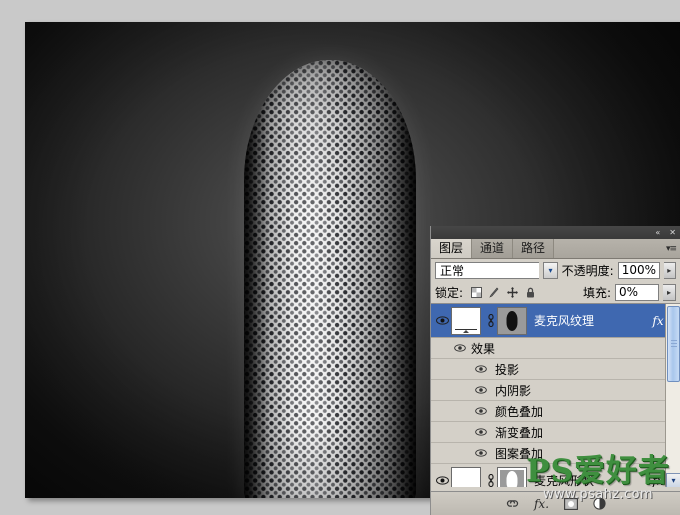 This screenshot has height=515, width=680. Describe the element at coordinates (555, 503) in the screenshot. I see `layers-panel-toolbar: fx.` at that location.